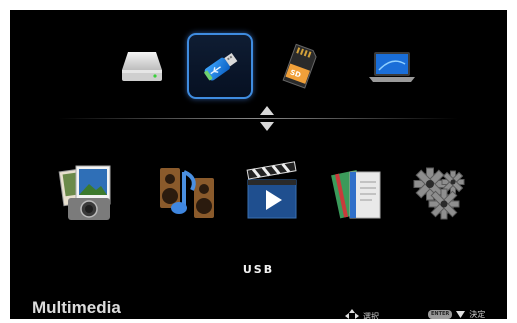 The width and height of the screenshot is (517, 323). I want to click on laptop-network-icon, so click(392, 67).